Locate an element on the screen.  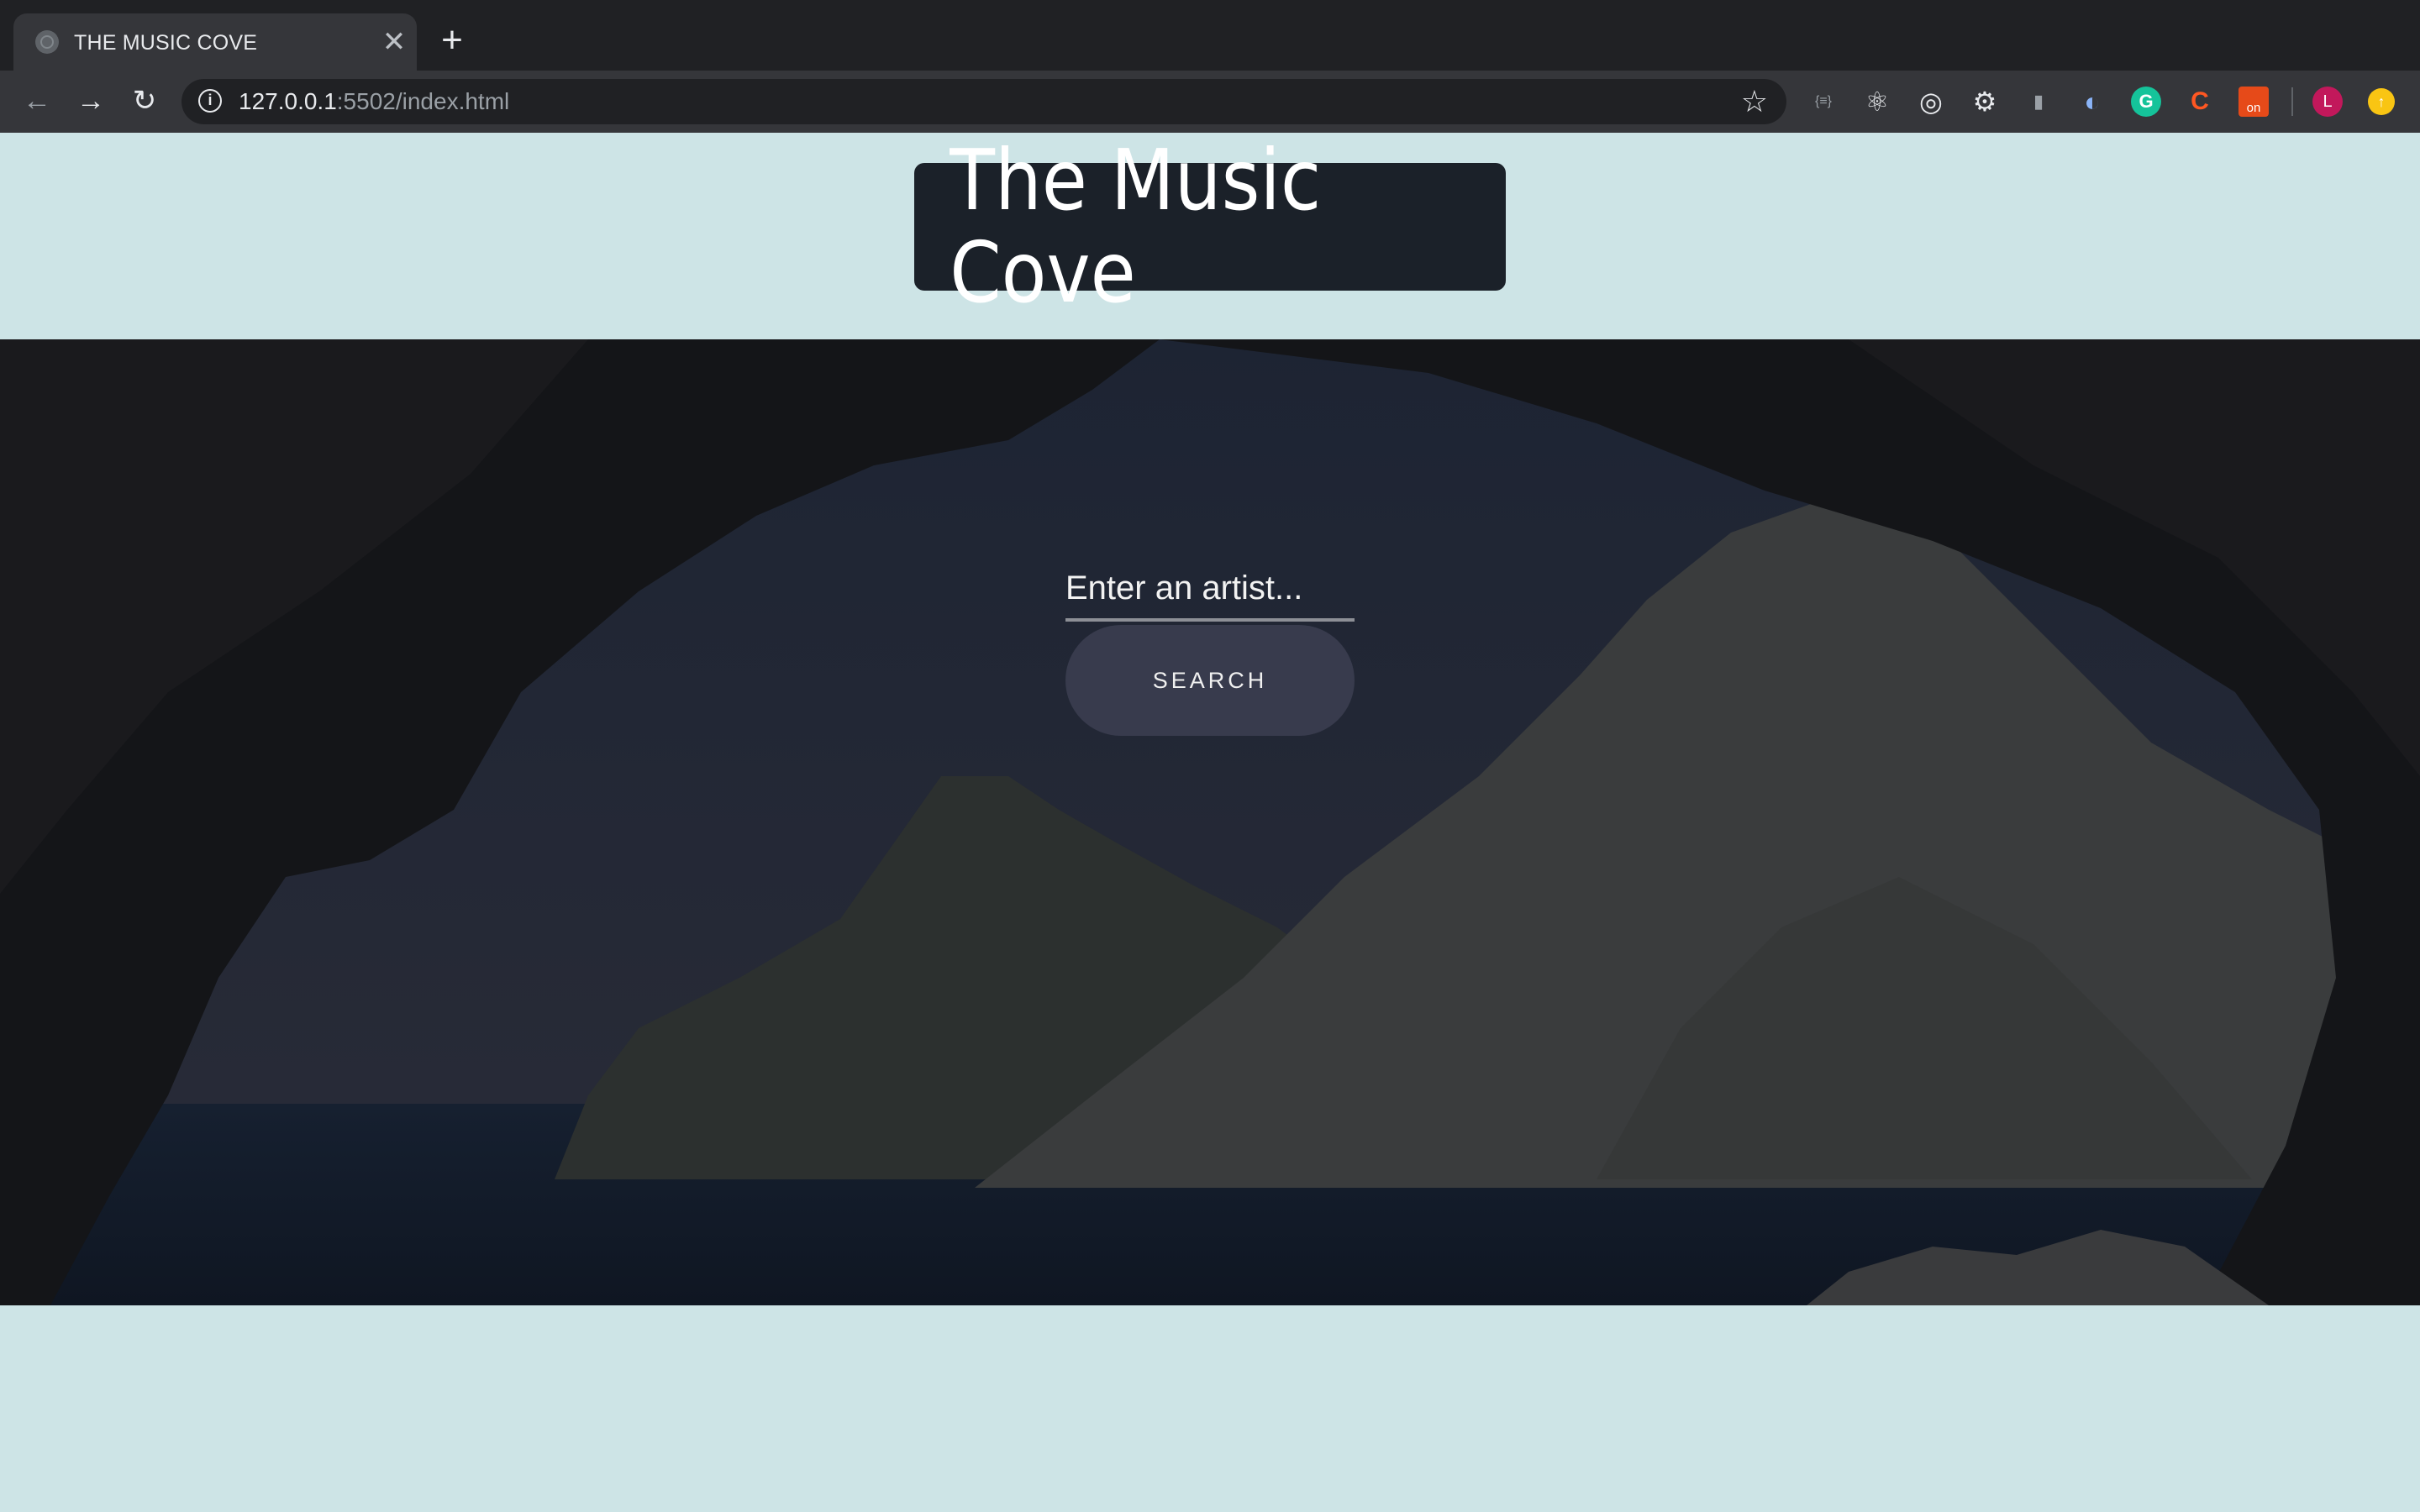
new-tab-button: + is located at coordinates (452, 40).